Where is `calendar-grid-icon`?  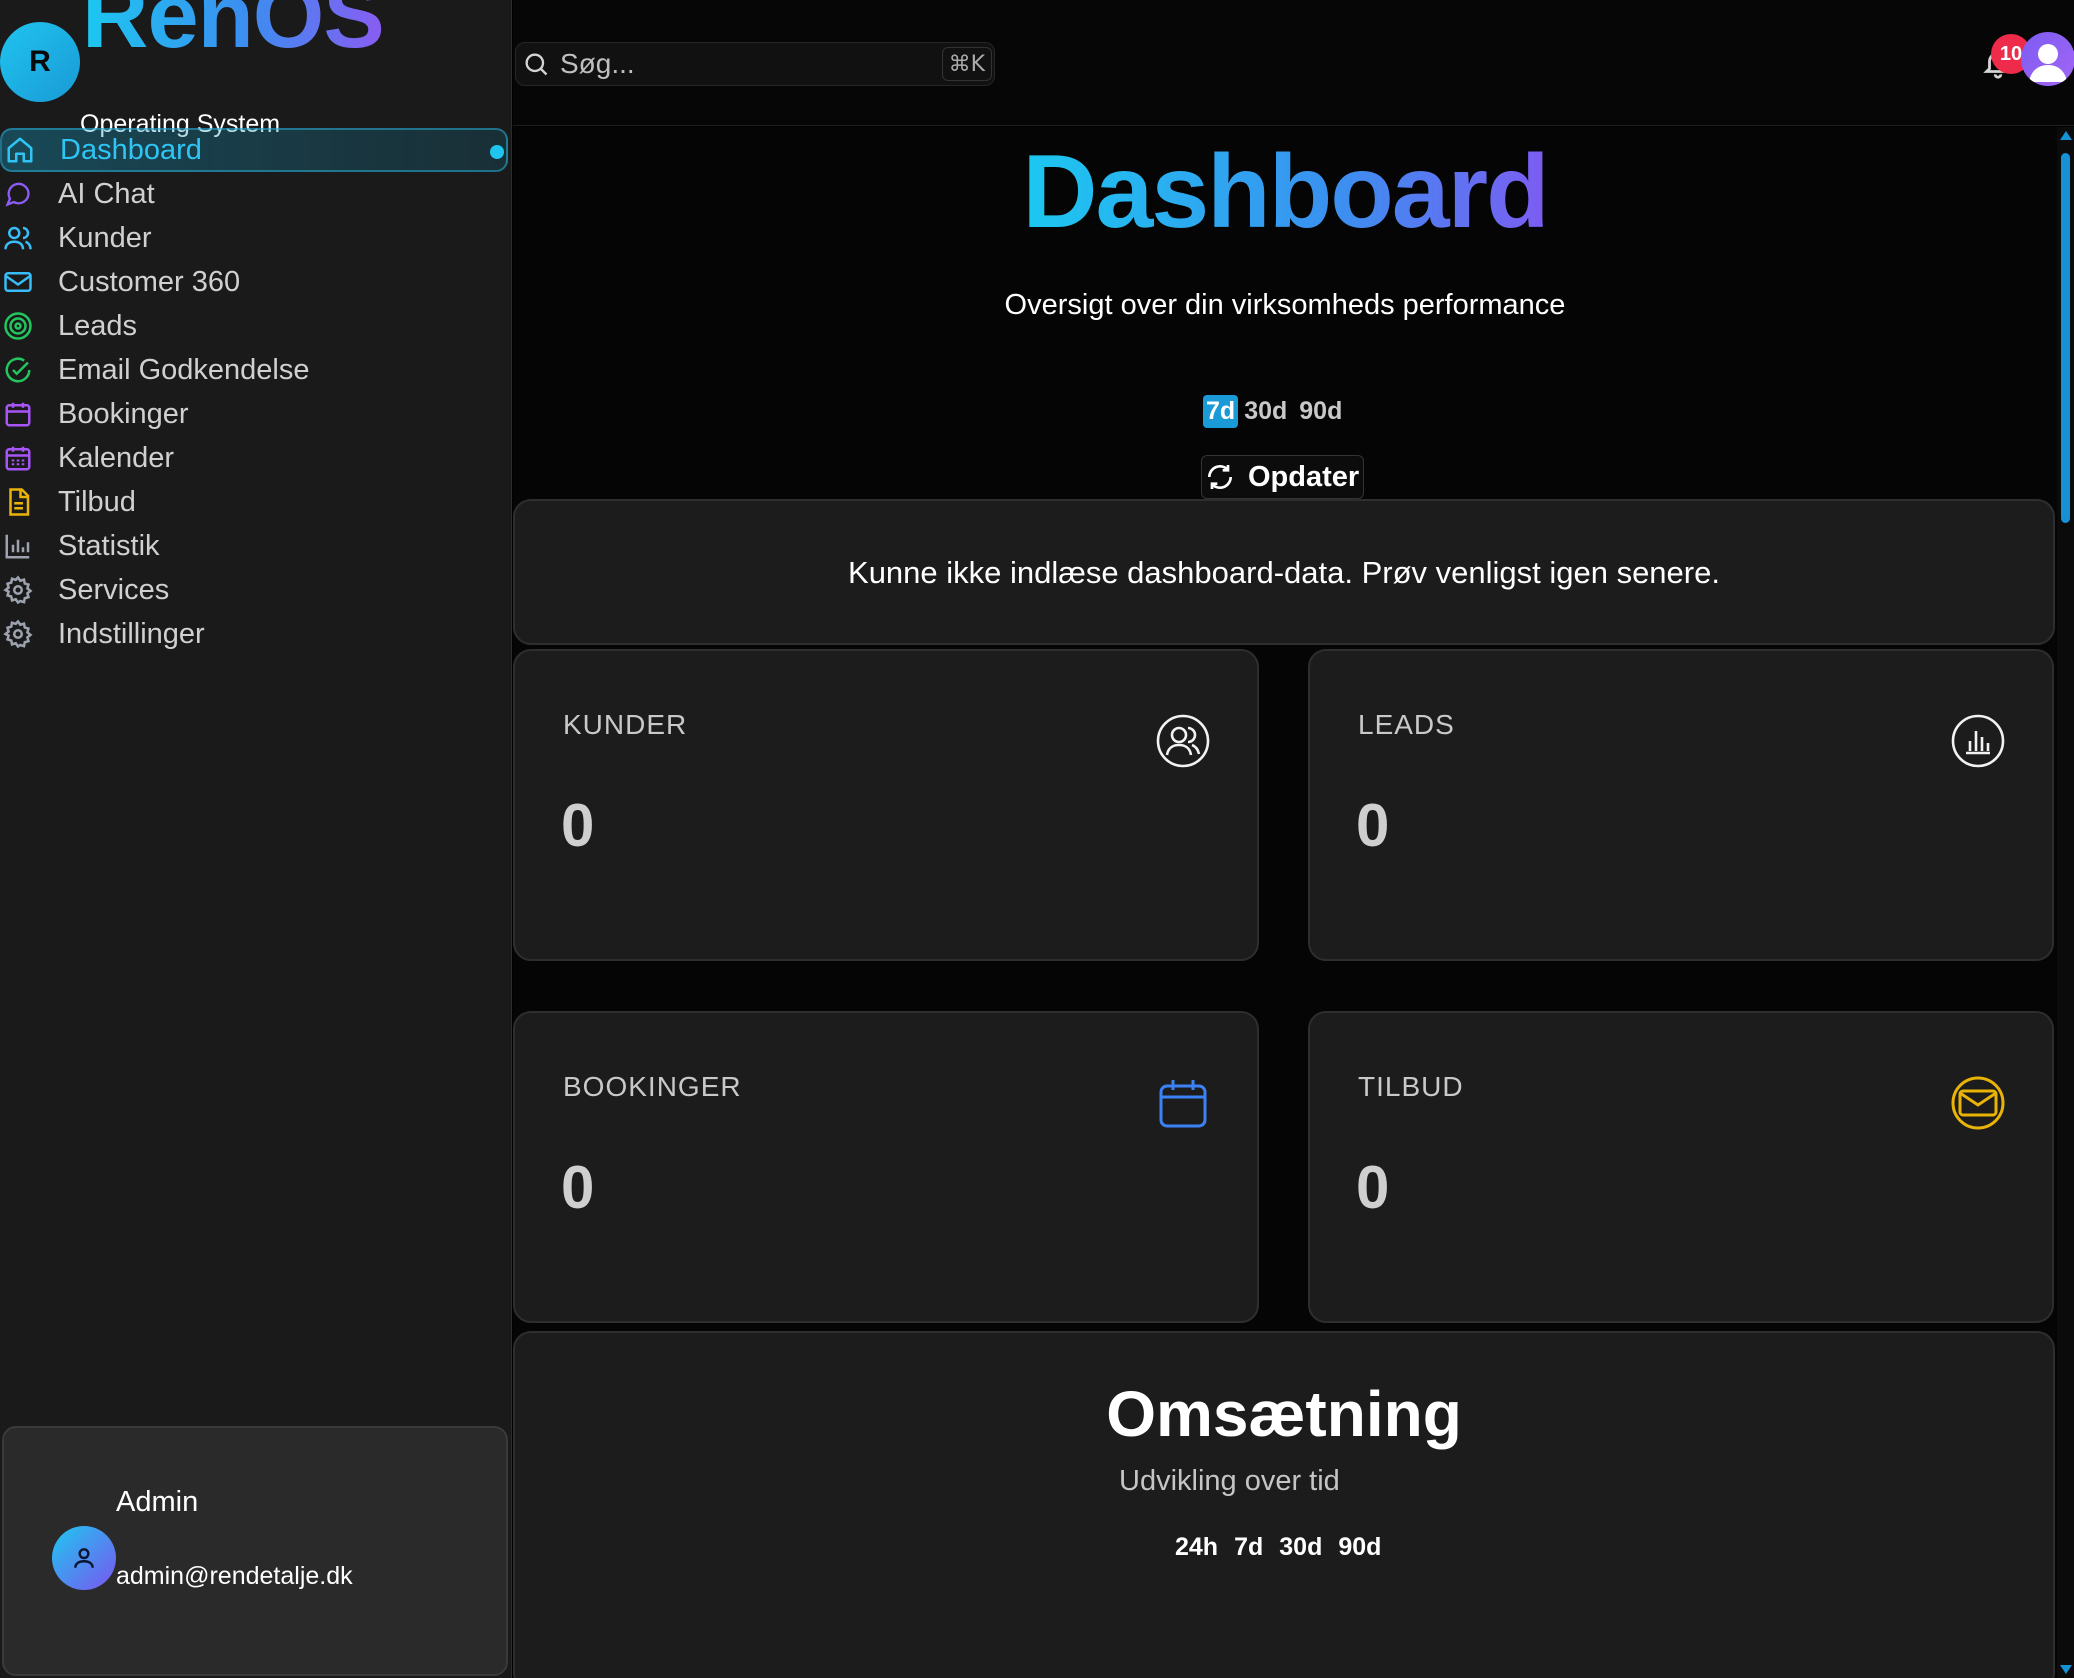 calendar-grid-icon is located at coordinates (18, 458).